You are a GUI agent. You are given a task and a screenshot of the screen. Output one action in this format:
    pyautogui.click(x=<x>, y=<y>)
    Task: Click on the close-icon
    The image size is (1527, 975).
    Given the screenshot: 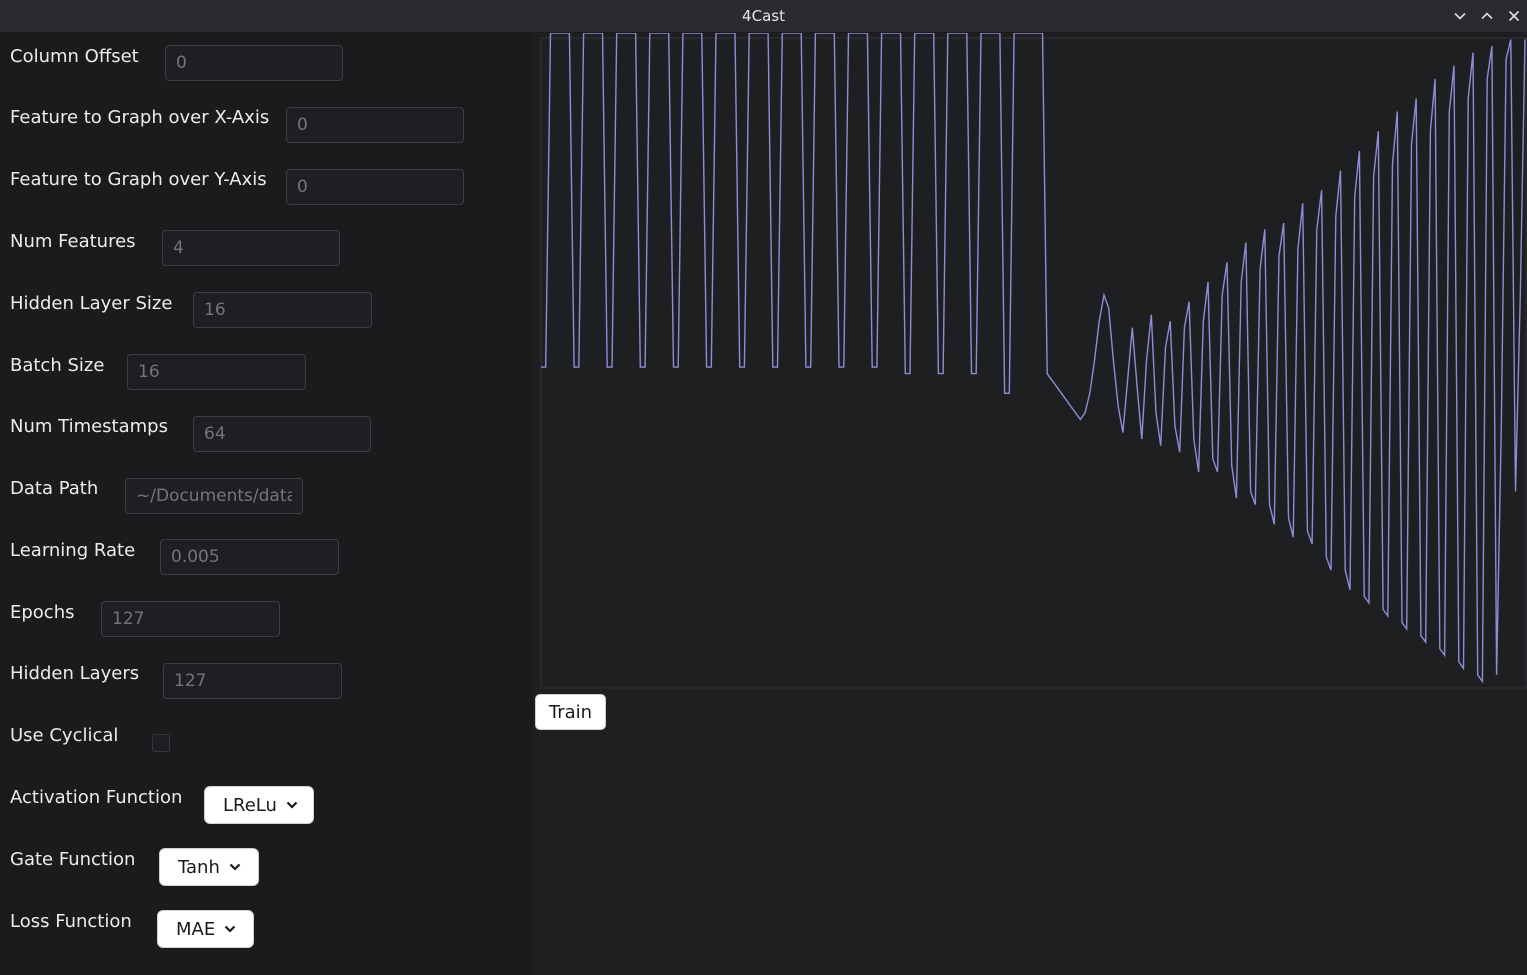 What is the action you would take?
    pyautogui.click(x=1514, y=16)
    